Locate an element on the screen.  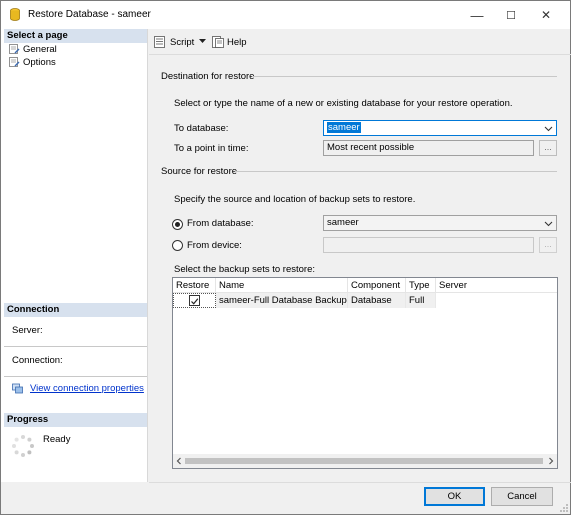
restore-checkbox is located at coordinates (194, 300).